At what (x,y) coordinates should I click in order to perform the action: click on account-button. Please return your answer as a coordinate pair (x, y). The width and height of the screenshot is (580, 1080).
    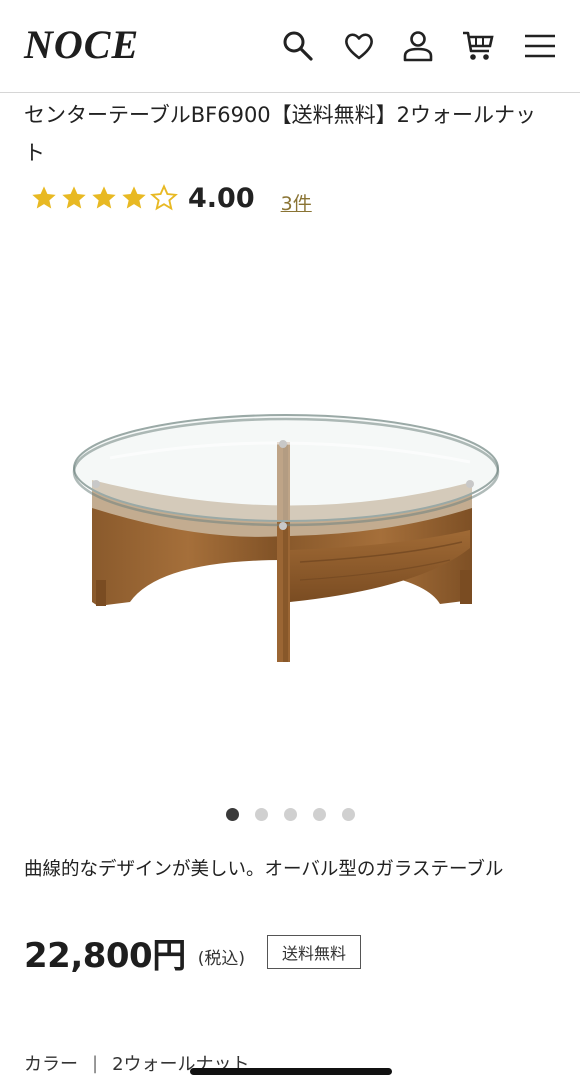
    Looking at the image, I should click on (418, 46).